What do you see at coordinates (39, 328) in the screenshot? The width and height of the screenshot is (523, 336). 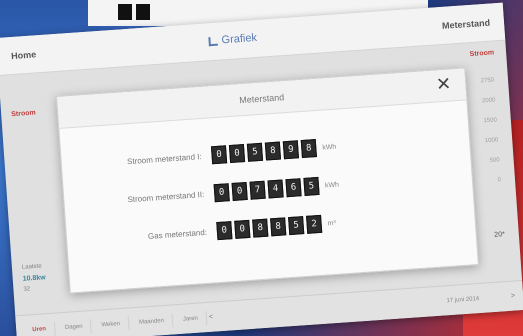 I see `tab-uren: Uren` at bounding box center [39, 328].